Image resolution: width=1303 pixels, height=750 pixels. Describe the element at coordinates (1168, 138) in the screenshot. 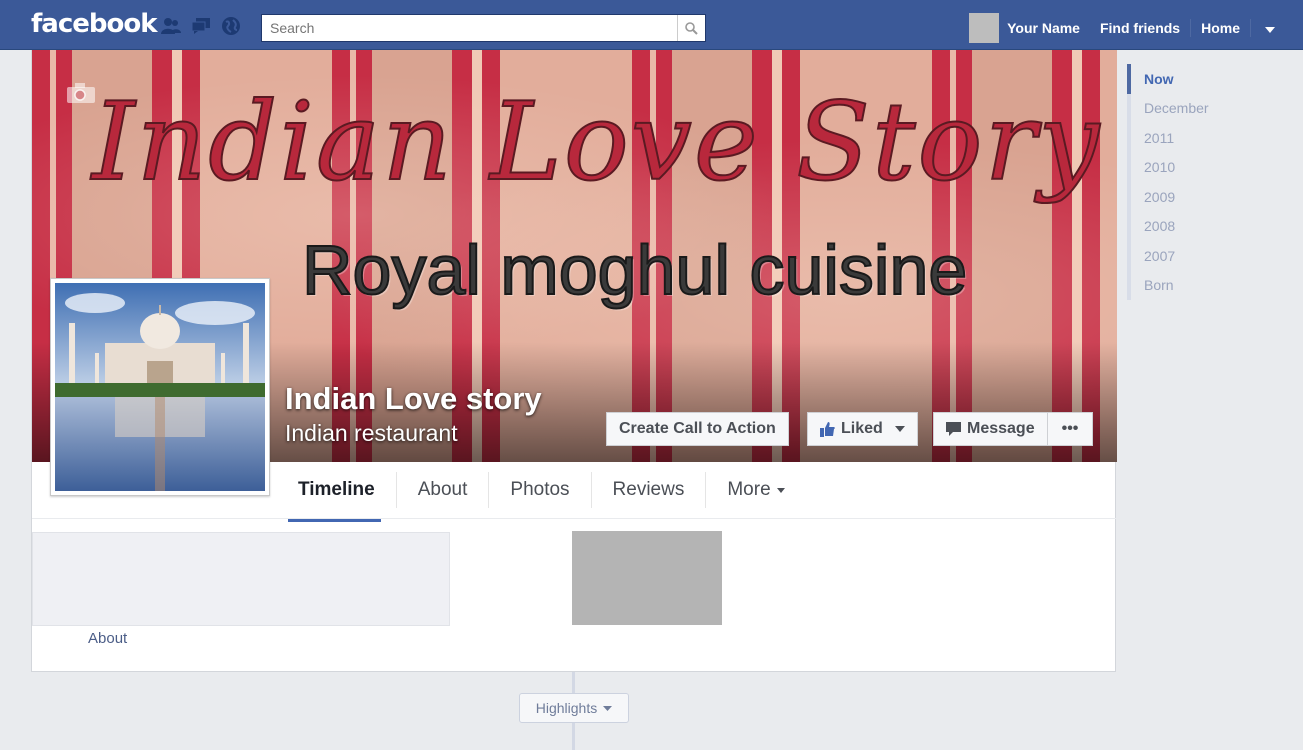

I see `year-nav-2011: 2011` at that location.